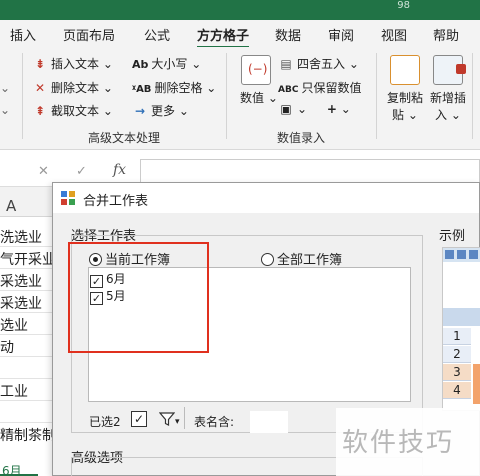 The height and width of the screenshot is (476, 480). What do you see at coordinates (314, 109) in the screenshot?
I see `number-tools-row: ▣ ⌄ + ⌄` at bounding box center [314, 109].